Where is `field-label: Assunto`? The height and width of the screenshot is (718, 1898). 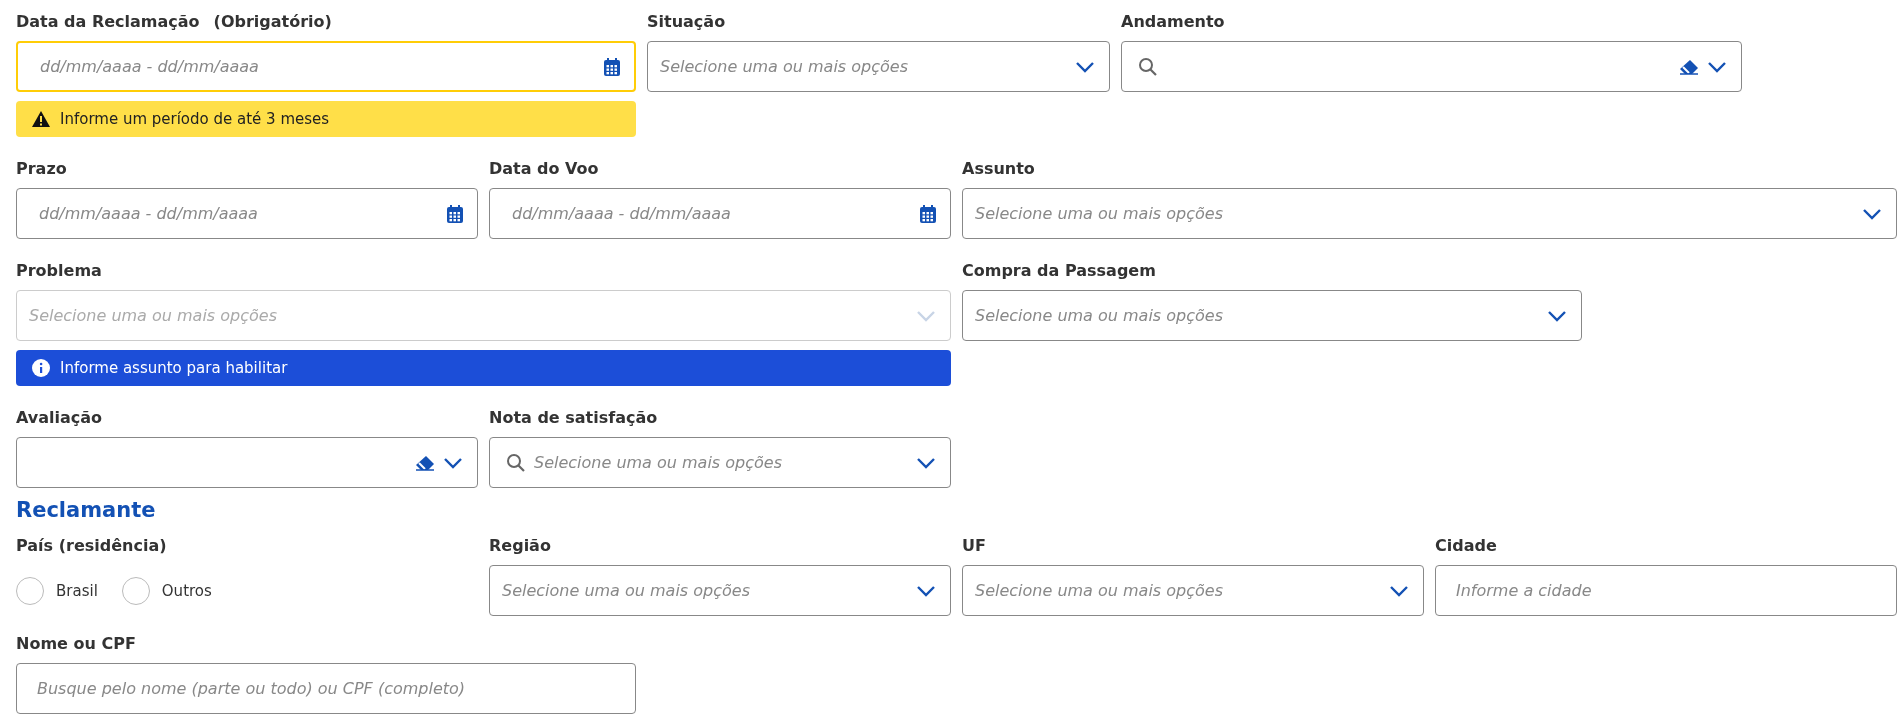 field-label: Assunto is located at coordinates (998, 168).